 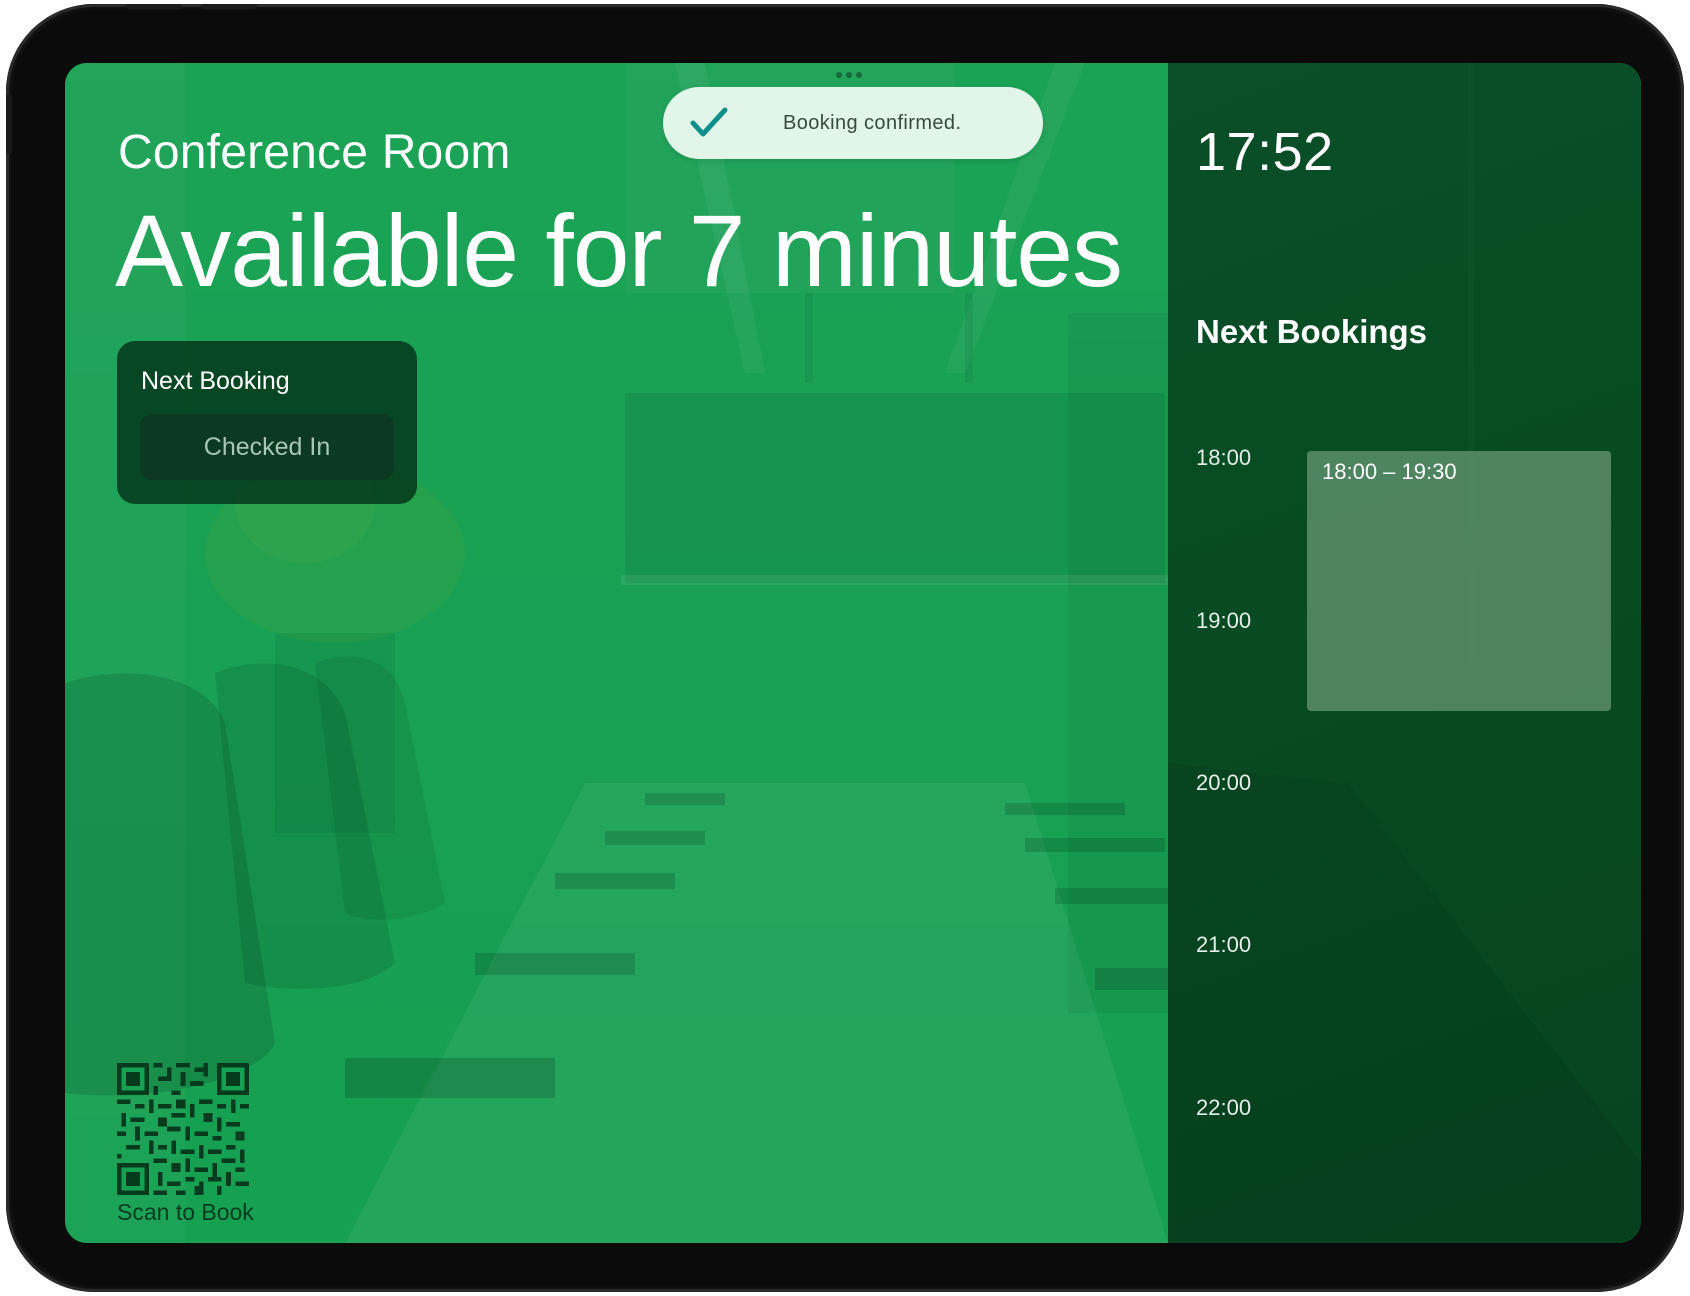 I want to click on current-time: 17:52, so click(x=1265, y=152).